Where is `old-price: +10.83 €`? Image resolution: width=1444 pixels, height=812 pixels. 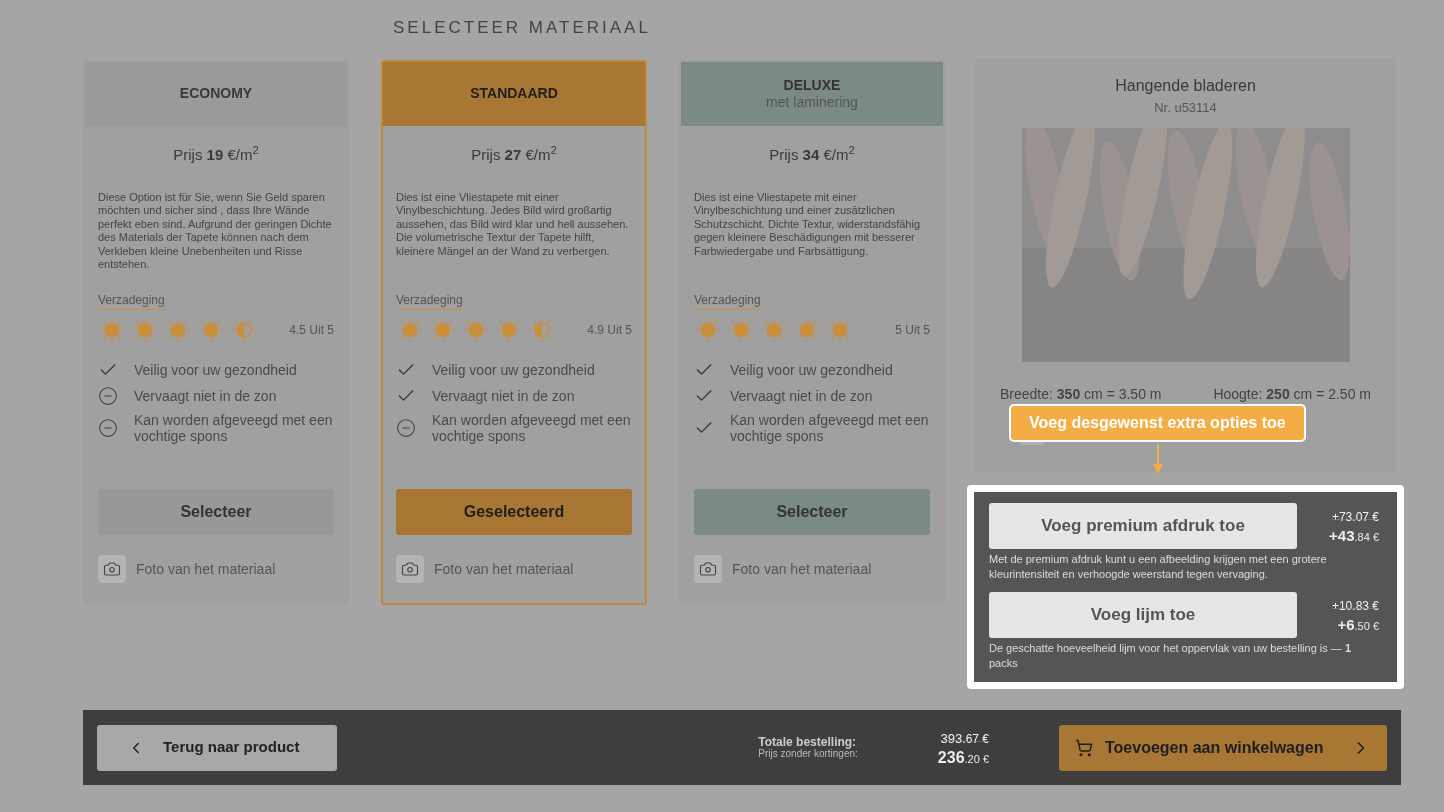 old-price: +10.83 € is located at coordinates (1355, 606).